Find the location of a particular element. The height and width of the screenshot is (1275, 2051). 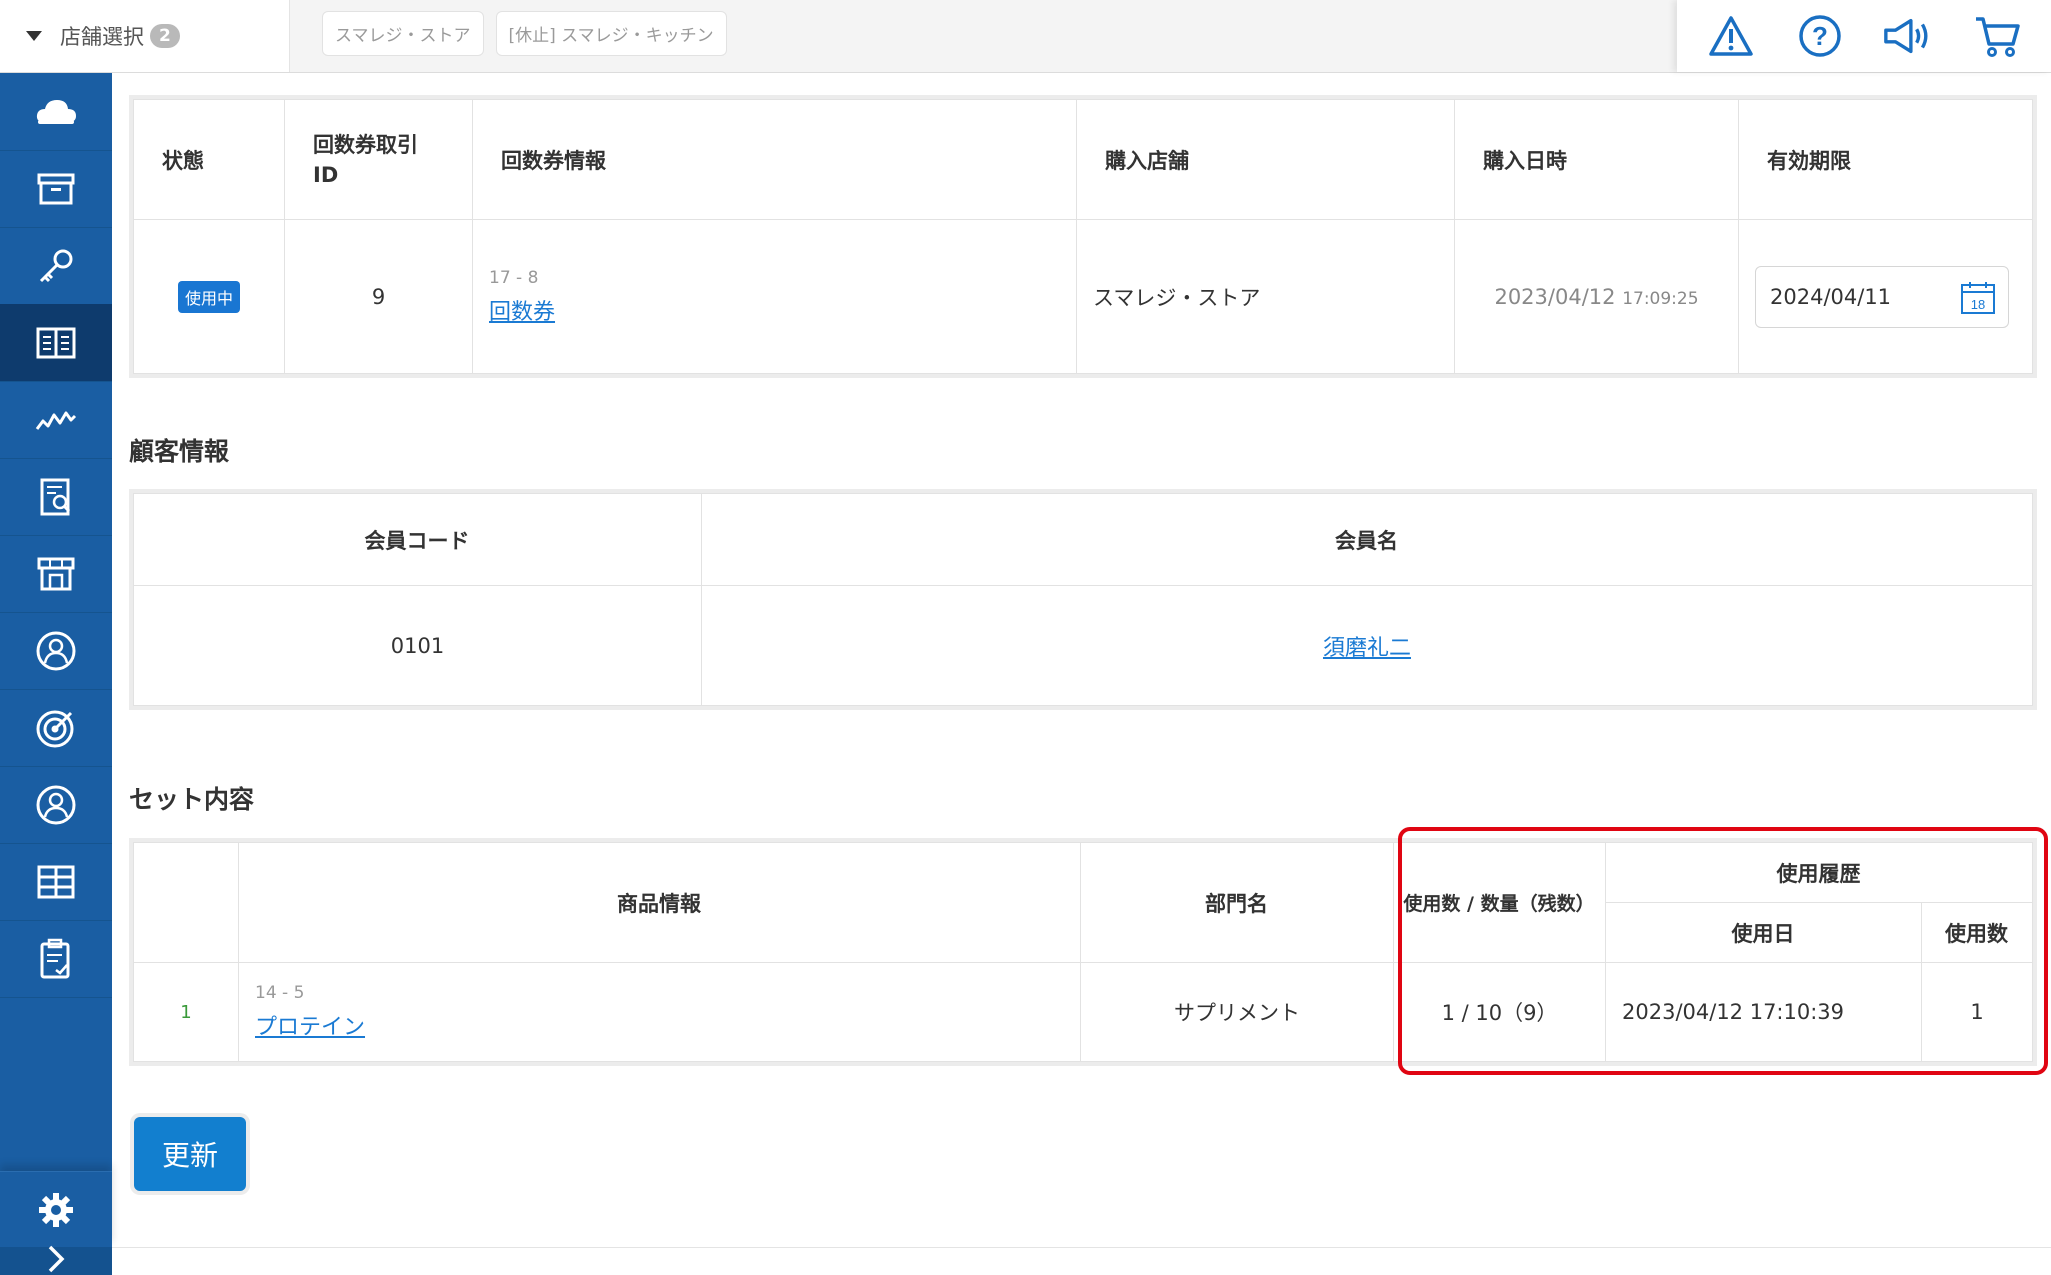

sidebar-item-user is located at coordinates (56, 805).